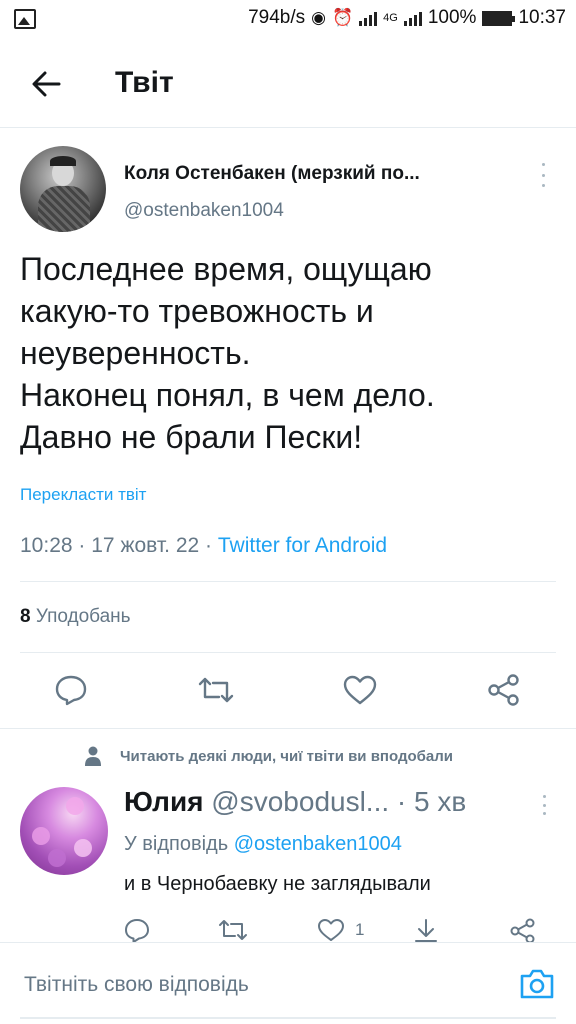 This screenshot has width=576, height=1024. I want to click on network-speed: 794b/s, so click(277, 17).